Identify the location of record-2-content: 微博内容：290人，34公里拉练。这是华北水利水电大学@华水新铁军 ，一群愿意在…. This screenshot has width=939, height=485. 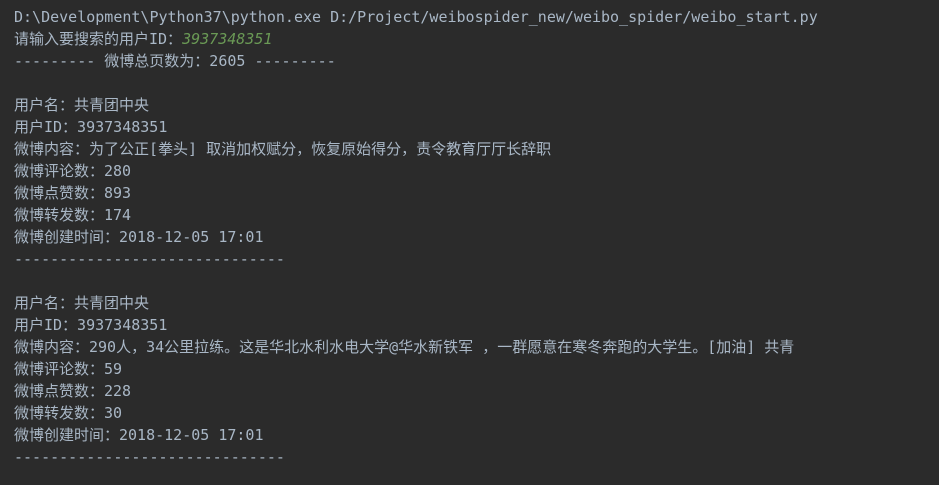
(404, 347).